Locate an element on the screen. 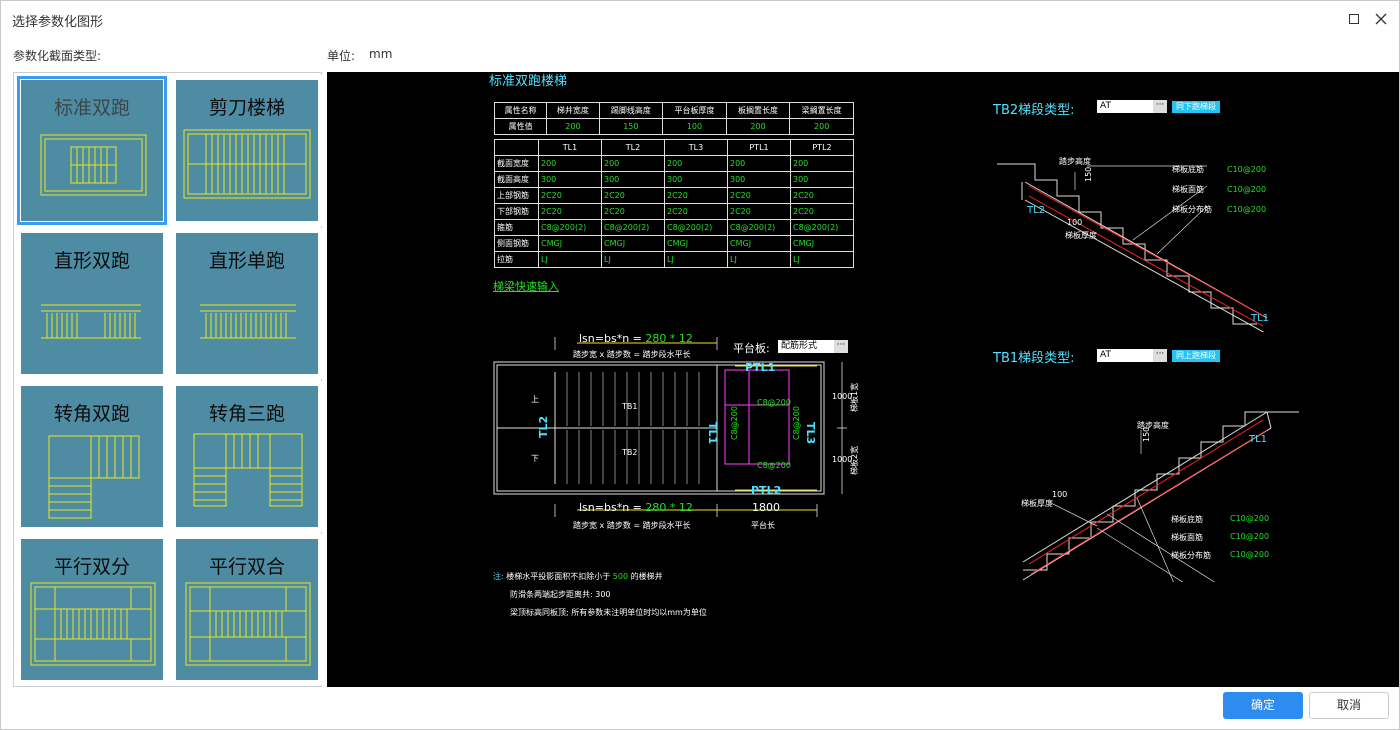 The height and width of the screenshot is (730, 1400). bottom-rebar-label: 梯板底筋 is located at coordinates (1188, 169).